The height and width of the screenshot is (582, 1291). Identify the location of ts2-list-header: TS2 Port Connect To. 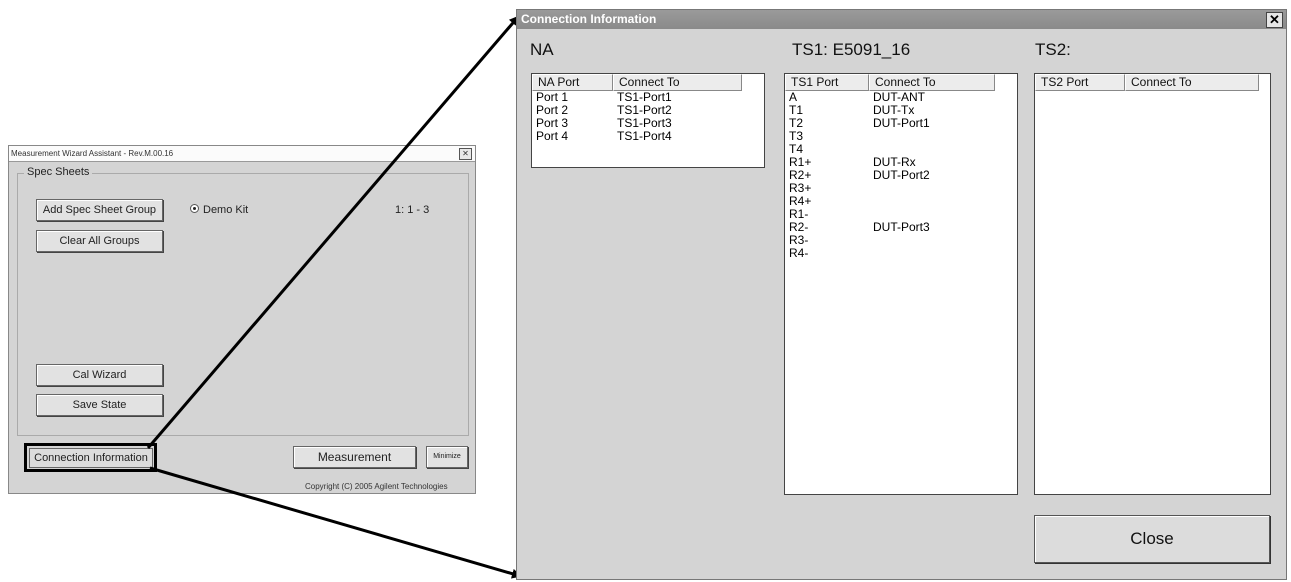
(1152, 82).